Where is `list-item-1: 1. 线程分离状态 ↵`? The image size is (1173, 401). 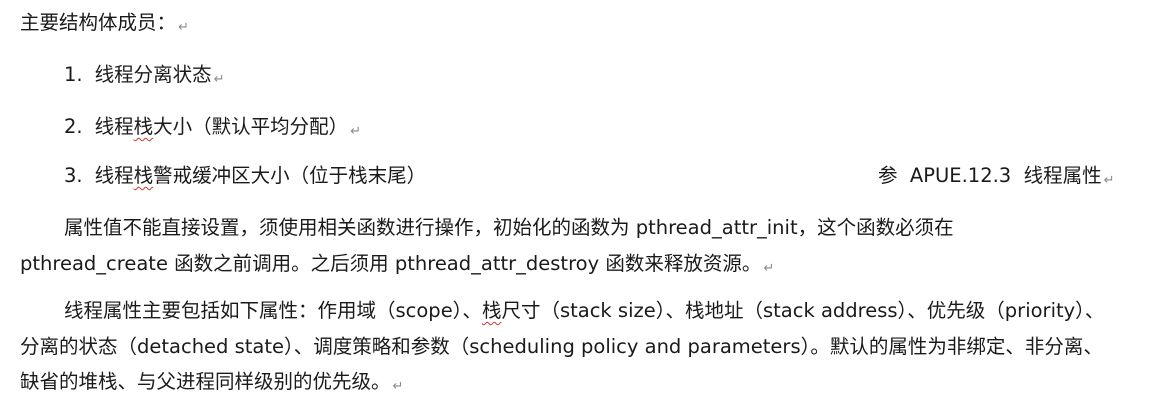 list-item-1: 1. 线程分离状态 ↵ is located at coordinates (144, 75).